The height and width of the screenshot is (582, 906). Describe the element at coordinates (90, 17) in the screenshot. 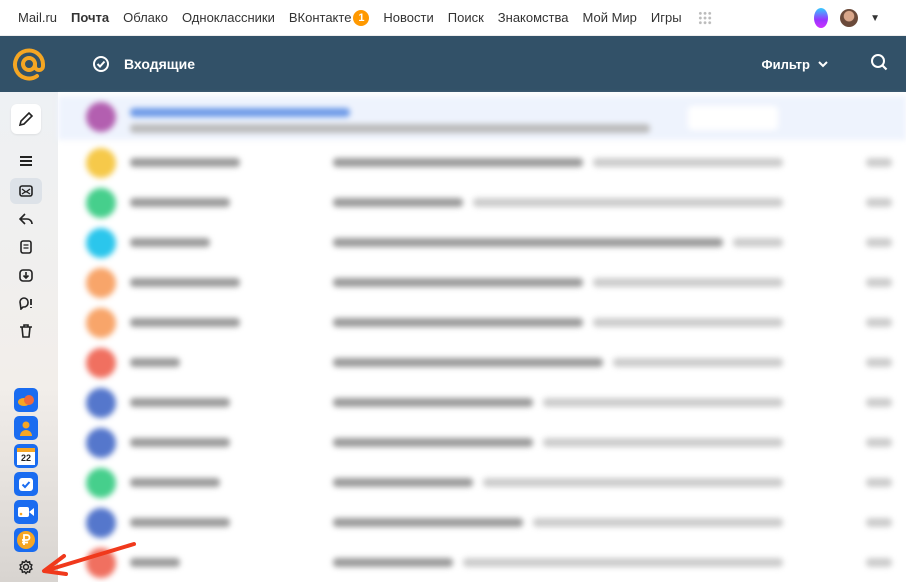

I see `nav-pochta: Почта` at that location.